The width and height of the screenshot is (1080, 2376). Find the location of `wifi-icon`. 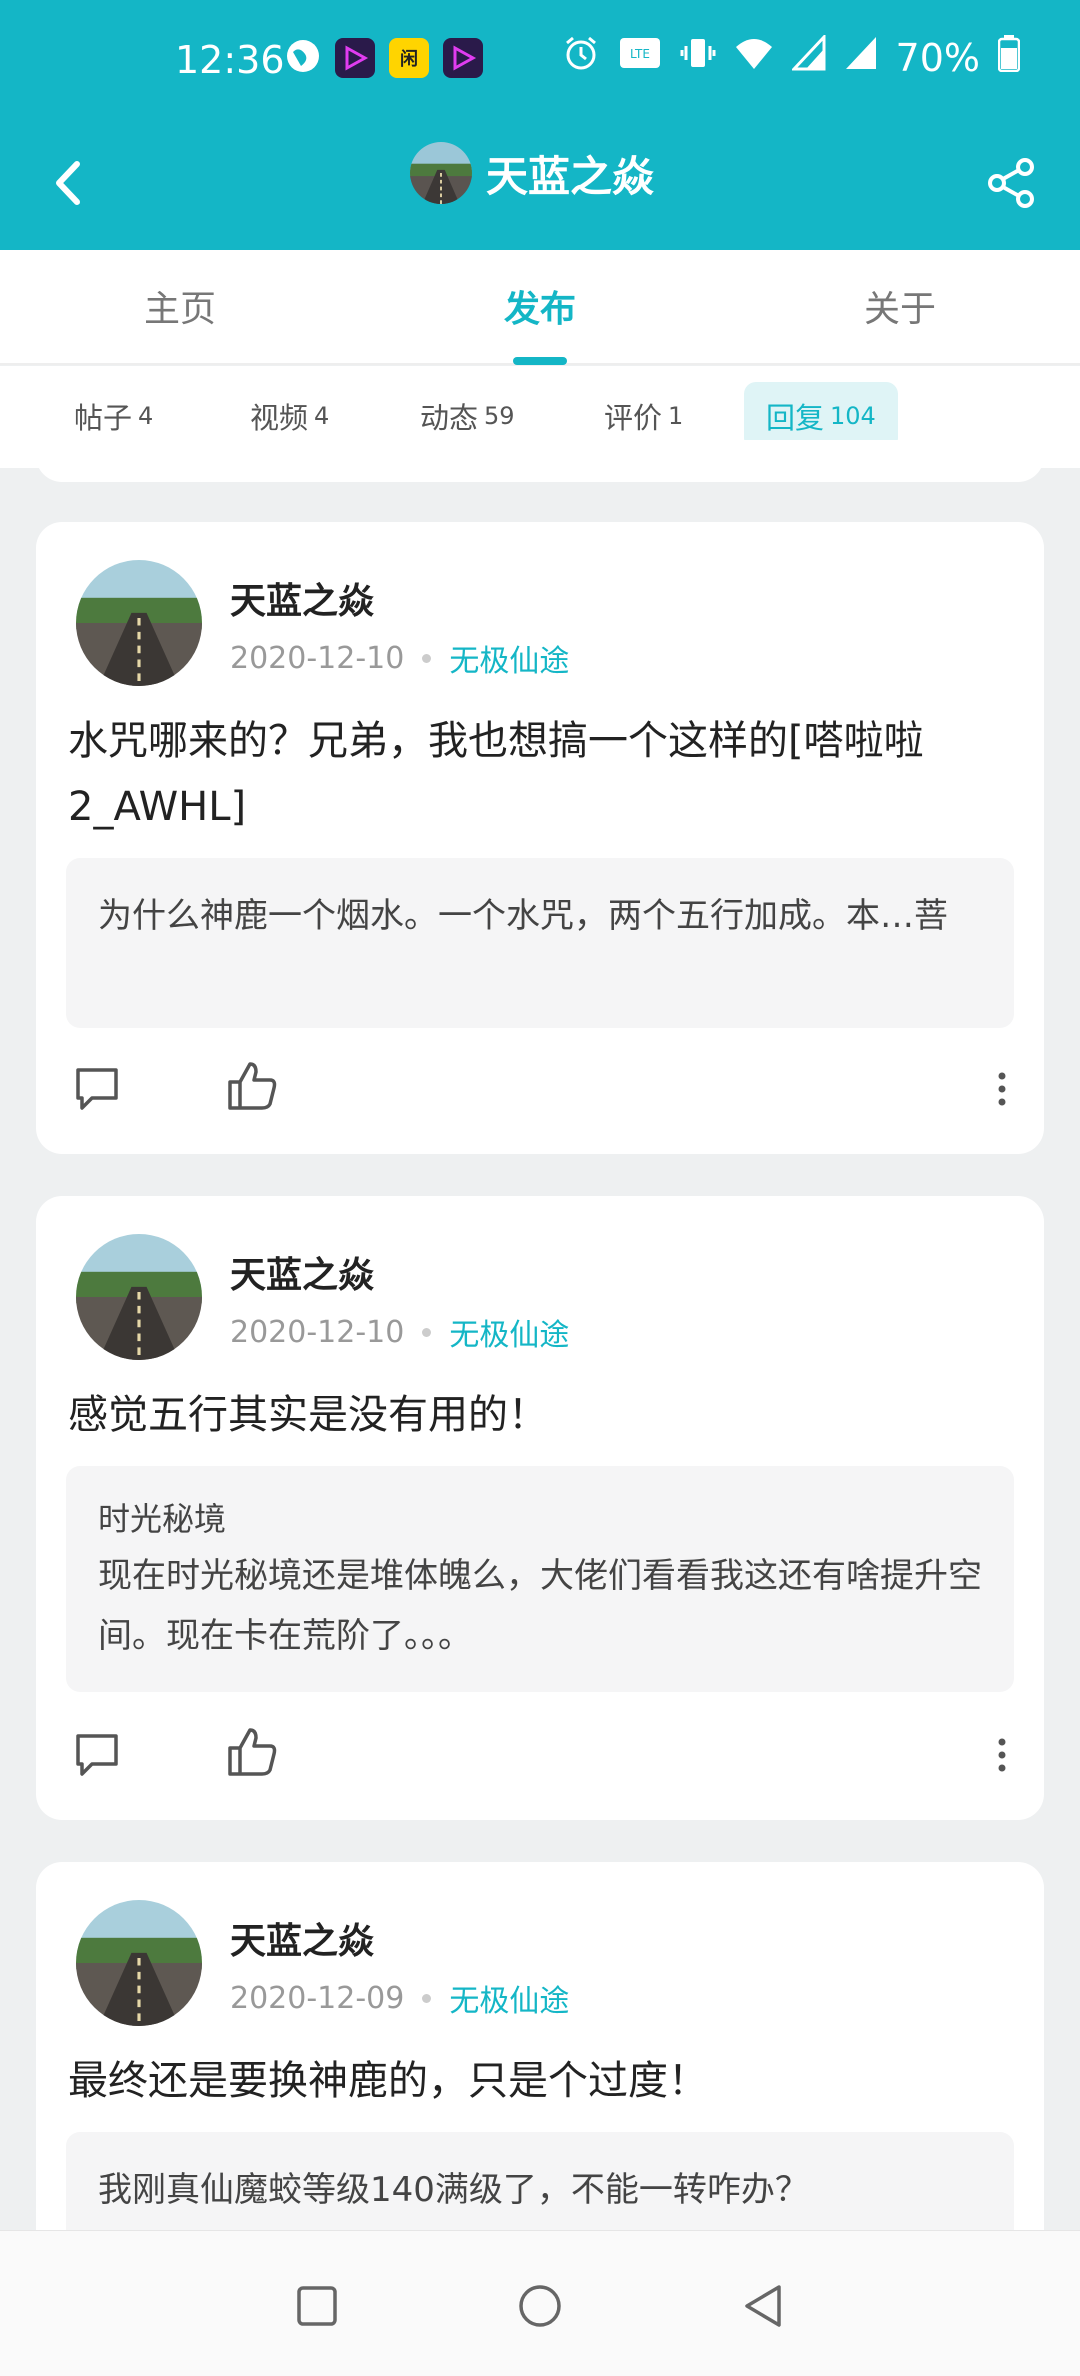

wifi-icon is located at coordinates (754, 57).